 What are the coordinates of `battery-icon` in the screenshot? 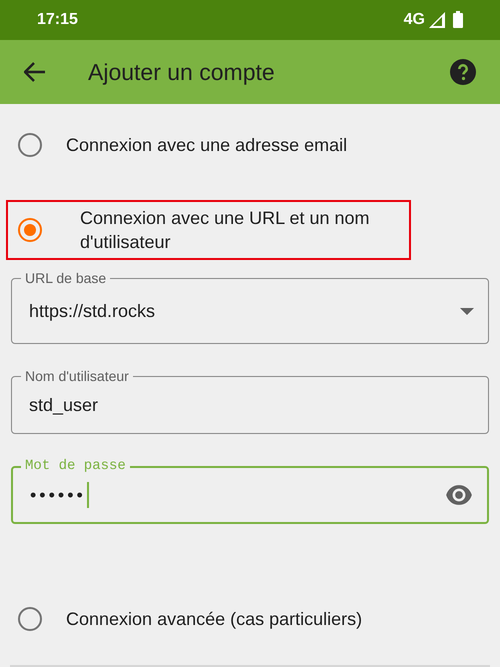 It's located at (458, 19).